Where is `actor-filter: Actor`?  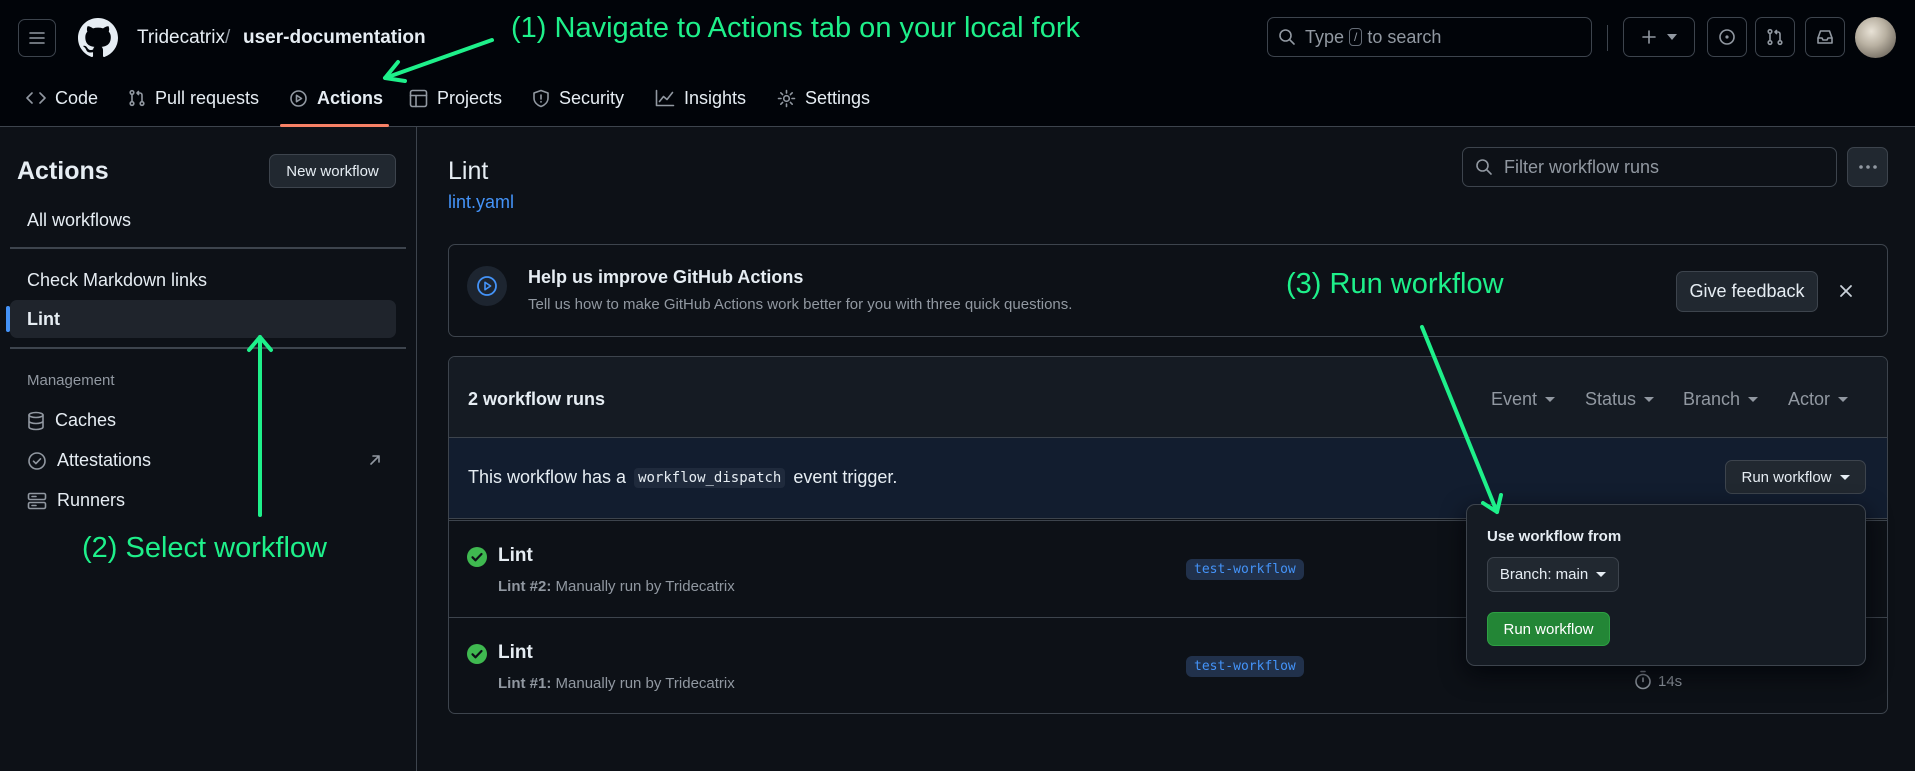 actor-filter: Actor is located at coordinates (1818, 399).